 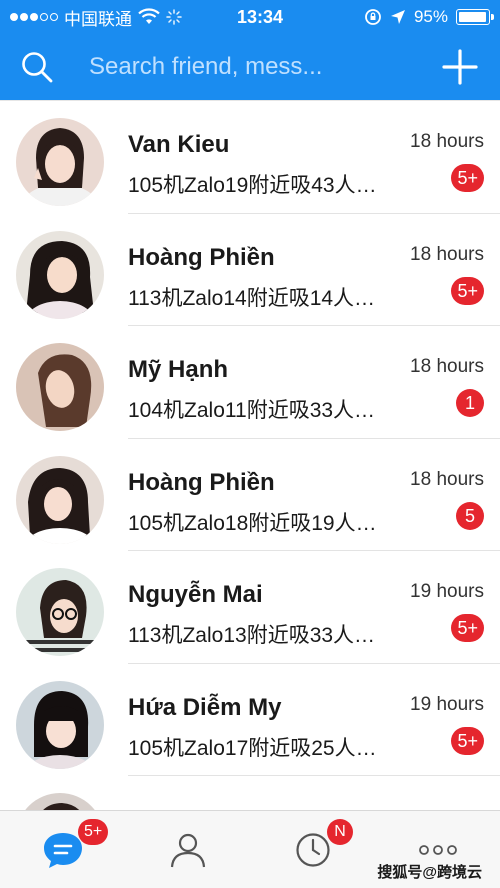 I want to click on tab-timeline: N, so click(x=312, y=849).